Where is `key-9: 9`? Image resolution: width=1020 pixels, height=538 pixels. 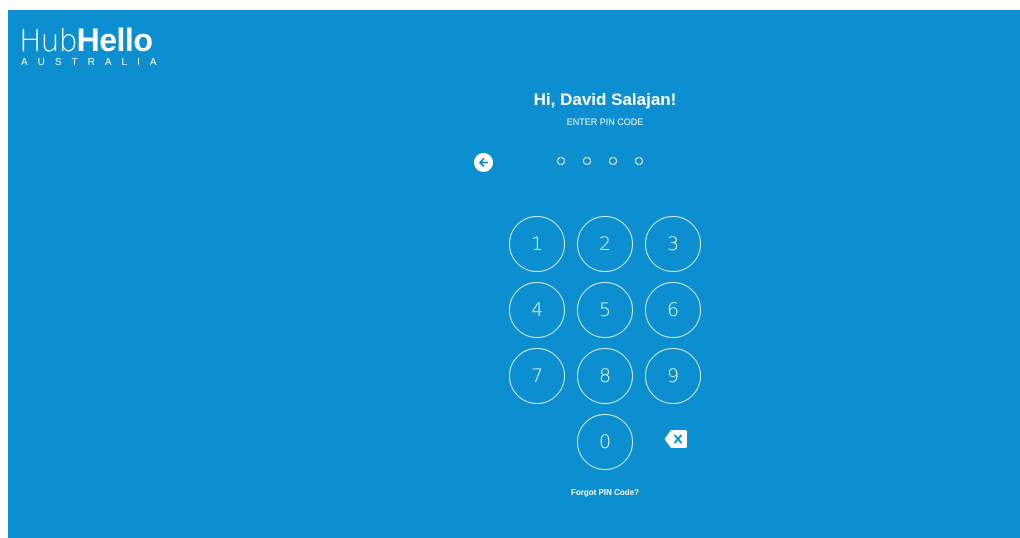
key-9: 9 is located at coordinates (673, 376).